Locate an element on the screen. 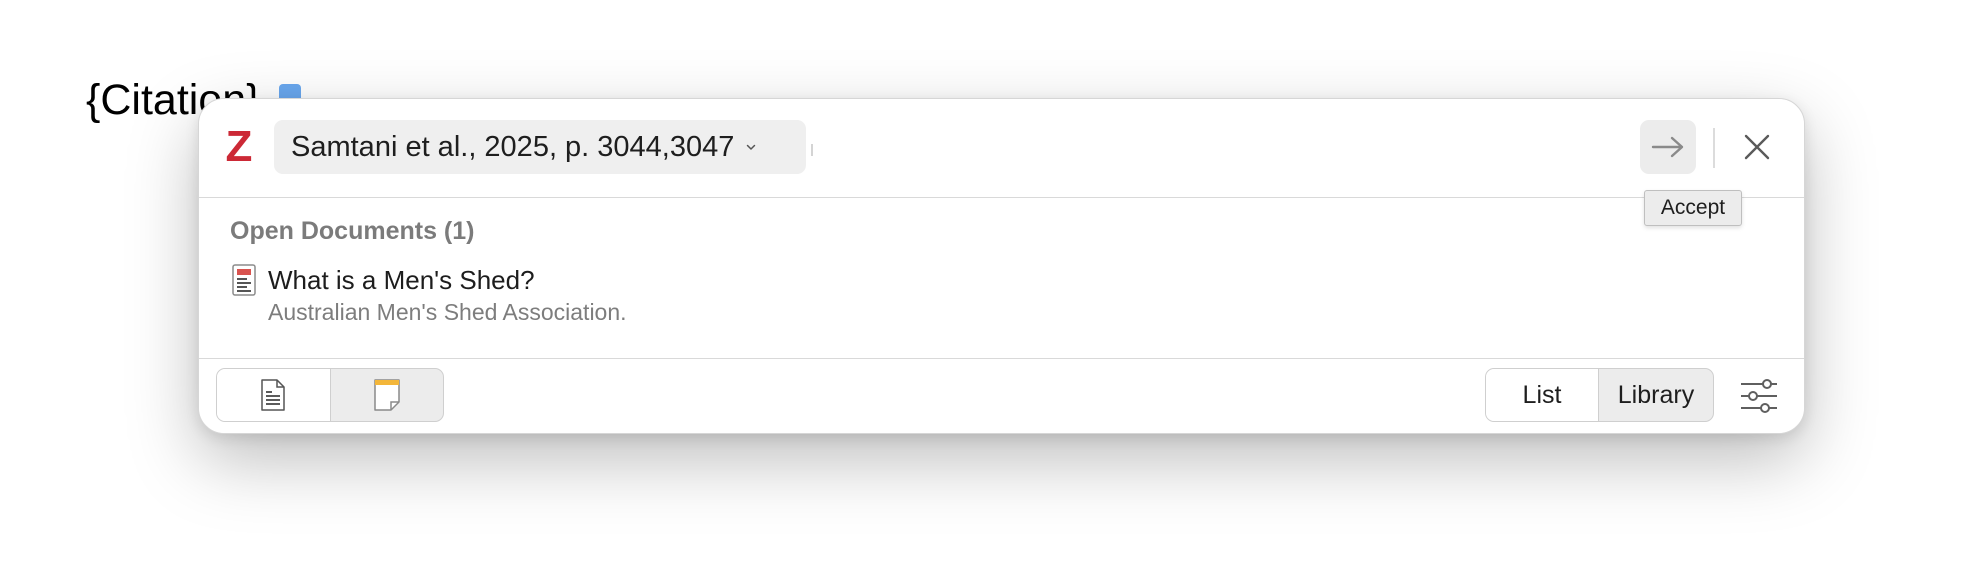 This screenshot has width=1972, height=576. citation-bubble: Samtani et al., 2025, p. 3044,3047 is located at coordinates (540, 147).